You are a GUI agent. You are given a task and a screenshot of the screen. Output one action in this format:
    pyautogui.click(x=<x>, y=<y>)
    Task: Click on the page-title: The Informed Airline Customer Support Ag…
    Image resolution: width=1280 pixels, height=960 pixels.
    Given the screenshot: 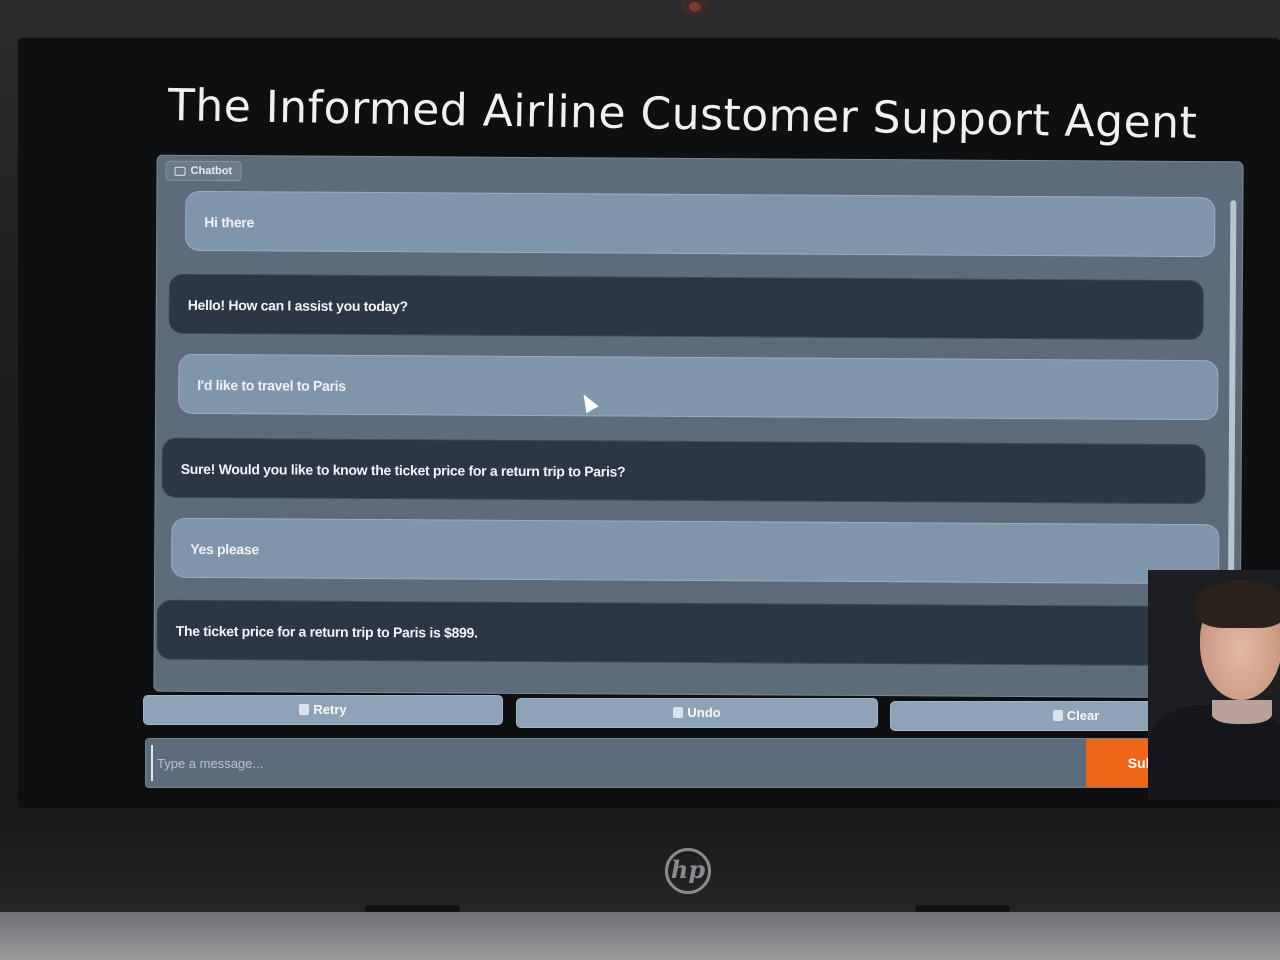 What is the action you would take?
    pyautogui.click(x=682, y=114)
    